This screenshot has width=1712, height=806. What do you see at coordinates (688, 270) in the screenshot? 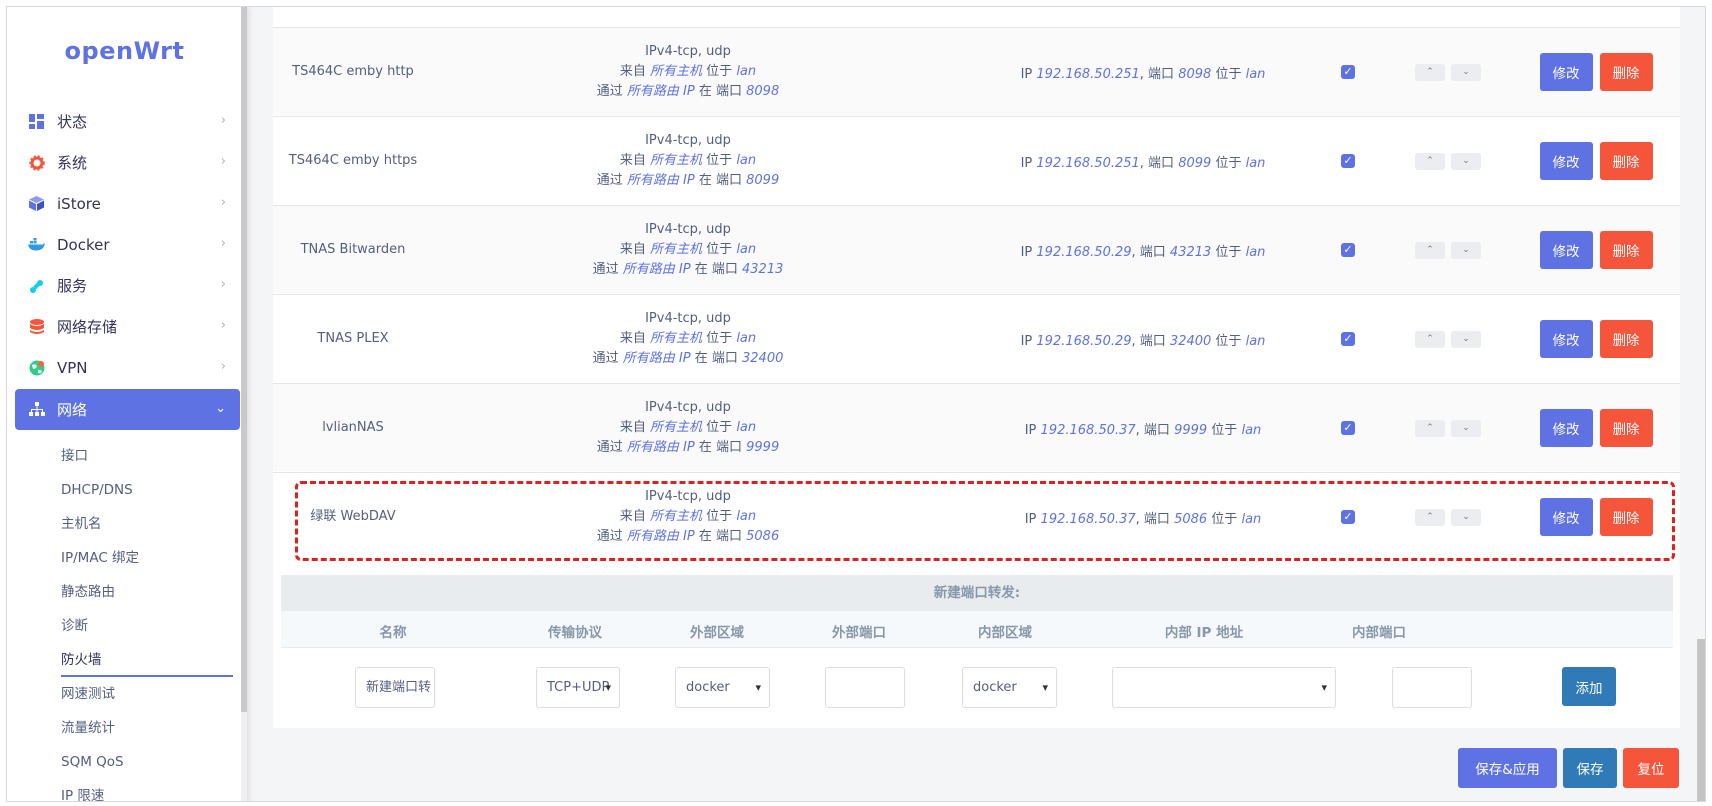
I see `rule-via: 通过 所有路由 IP 在 端口 43213` at bounding box center [688, 270].